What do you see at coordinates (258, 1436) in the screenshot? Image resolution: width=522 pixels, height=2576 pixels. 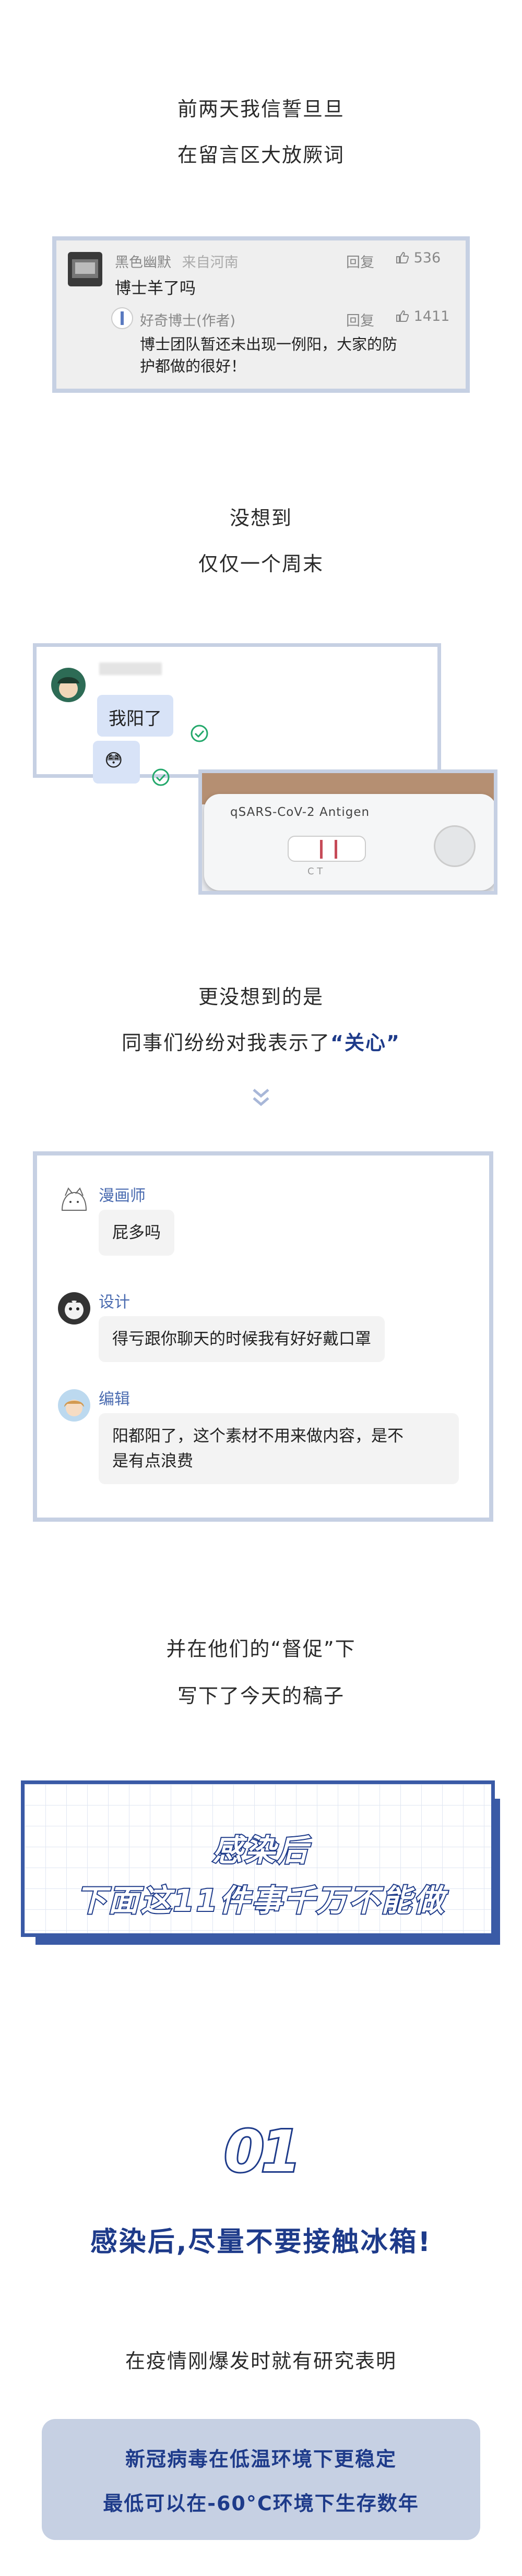 I see `message-3-line-1: 阳都阳了，这个素材不用来做内容，是不` at bounding box center [258, 1436].